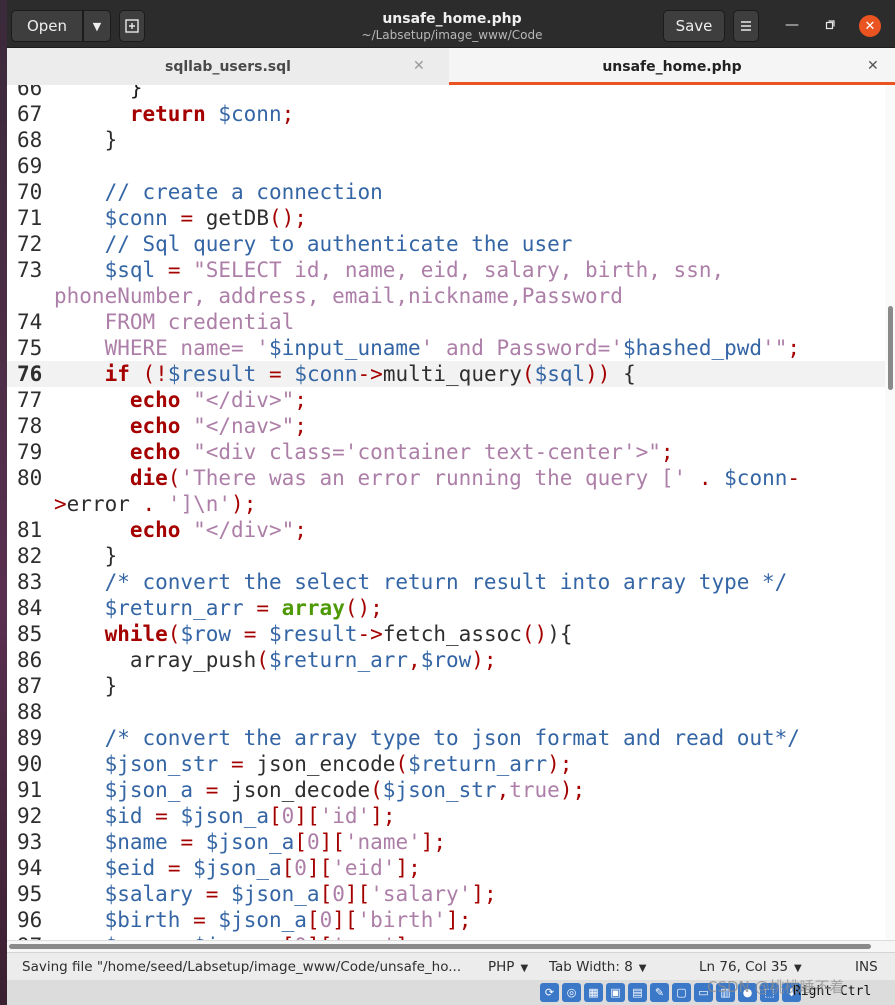  I want to click on line-number: 66, so click(30, 92).